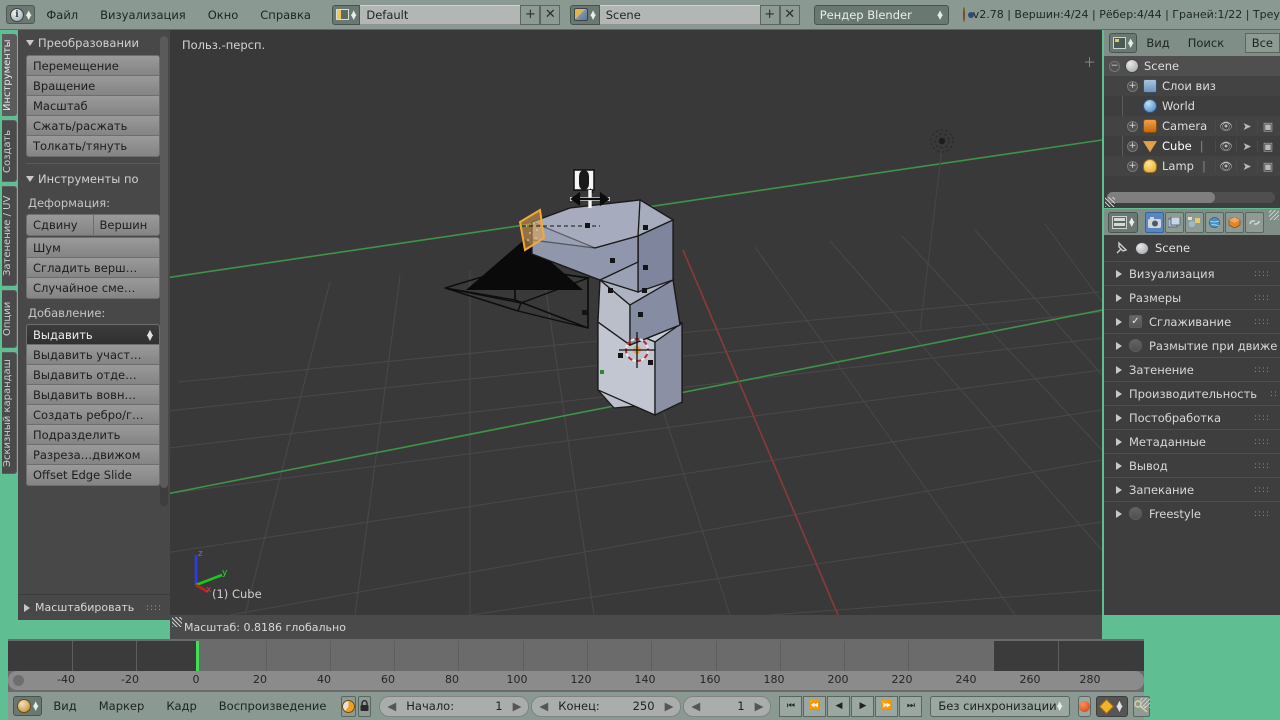  What do you see at coordinates (64, 706) in the screenshot?
I see `timeline-menu-view: Вид` at bounding box center [64, 706].